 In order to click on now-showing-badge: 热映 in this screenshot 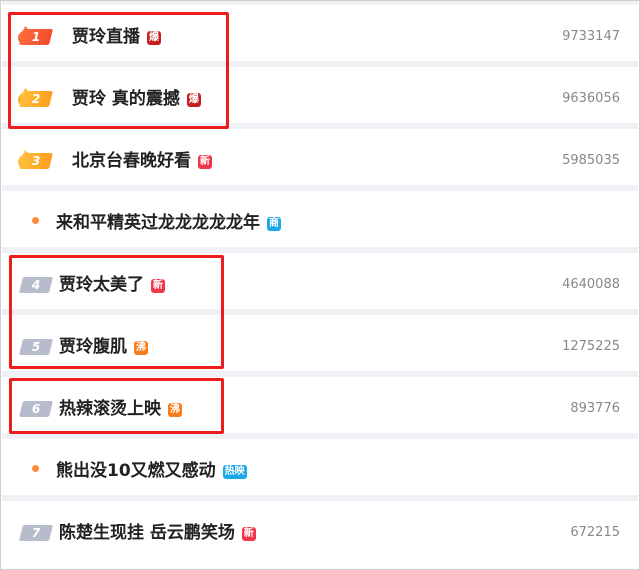, I will do `click(234, 472)`.